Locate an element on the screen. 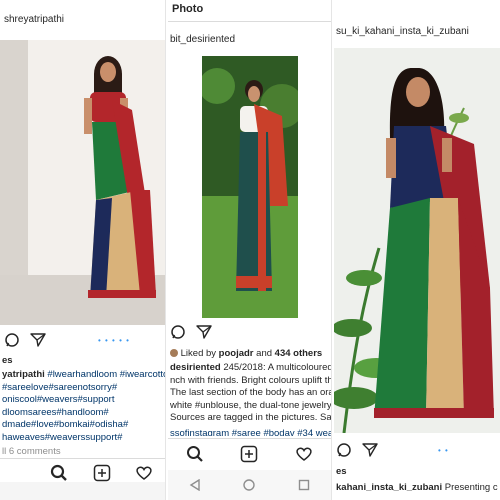 The height and width of the screenshot is (500, 500). caption-cut-line: ssofinstagram #saree #bodav #34 weaves is located at coordinates (250, 432).